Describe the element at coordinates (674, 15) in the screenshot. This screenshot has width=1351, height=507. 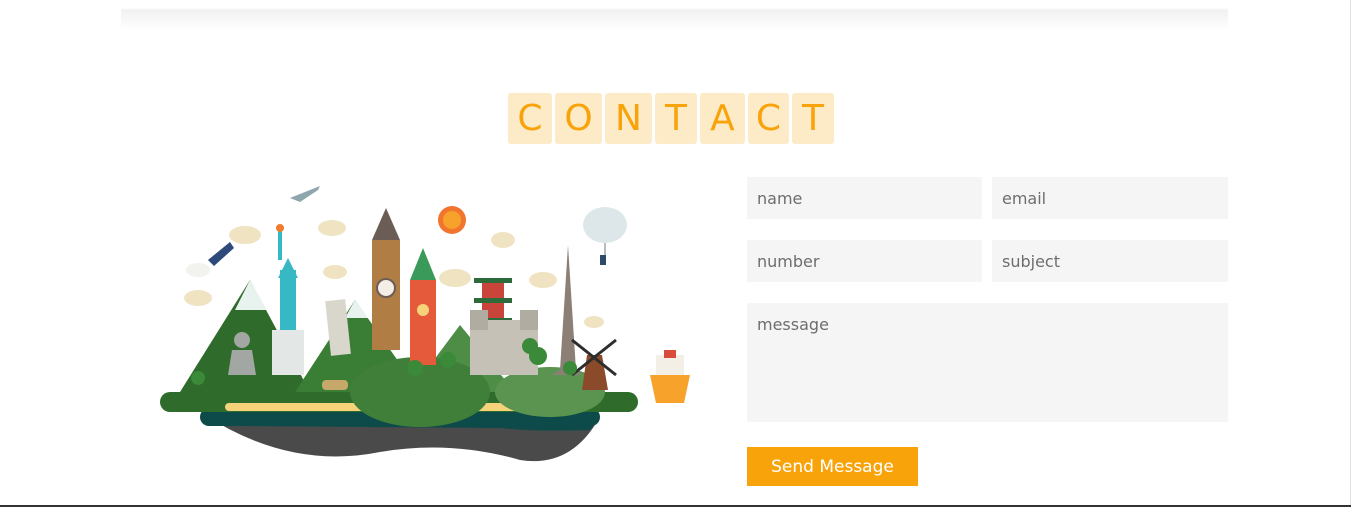
I see `header-bar-shadow` at that location.